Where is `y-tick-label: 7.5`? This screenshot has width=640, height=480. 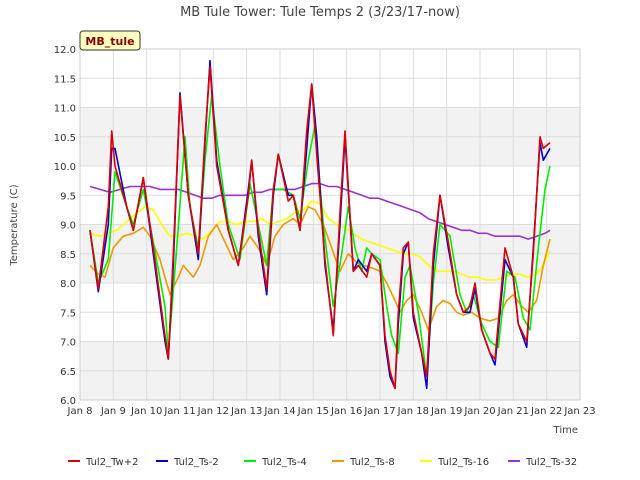 y-tick-label: 7.5 is located at coordinates (68, 313).